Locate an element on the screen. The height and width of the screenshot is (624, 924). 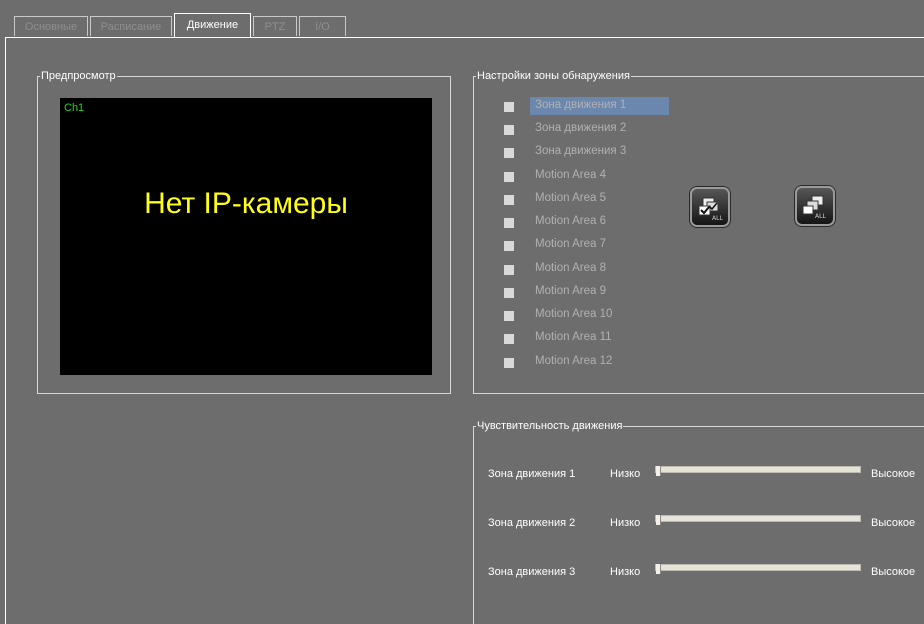
motion-area-item: Motion Area 4 is located at coordinates (585, 176).